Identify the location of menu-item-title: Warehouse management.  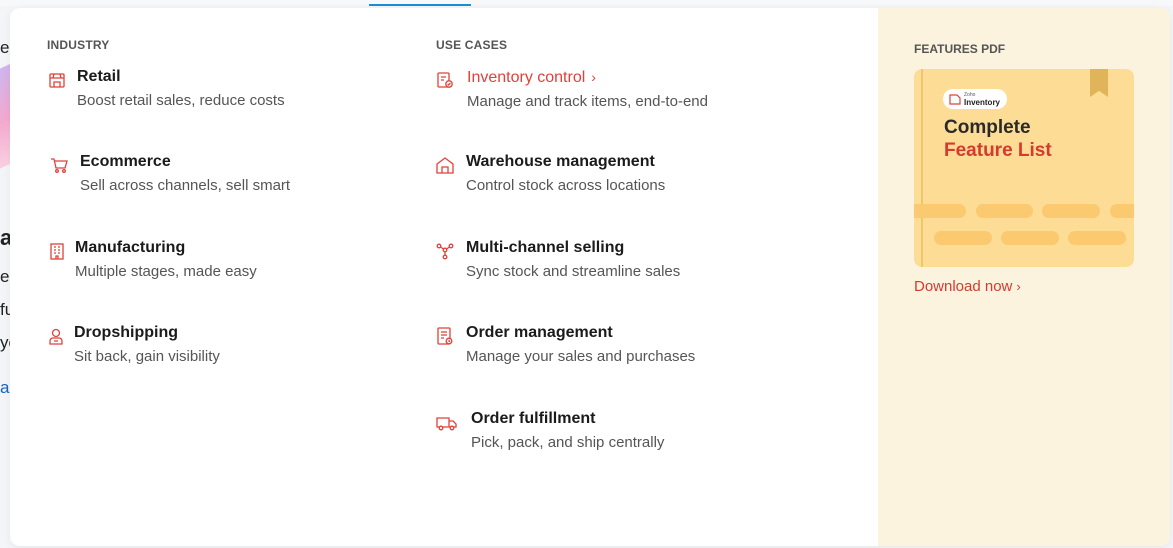
(560, 161).